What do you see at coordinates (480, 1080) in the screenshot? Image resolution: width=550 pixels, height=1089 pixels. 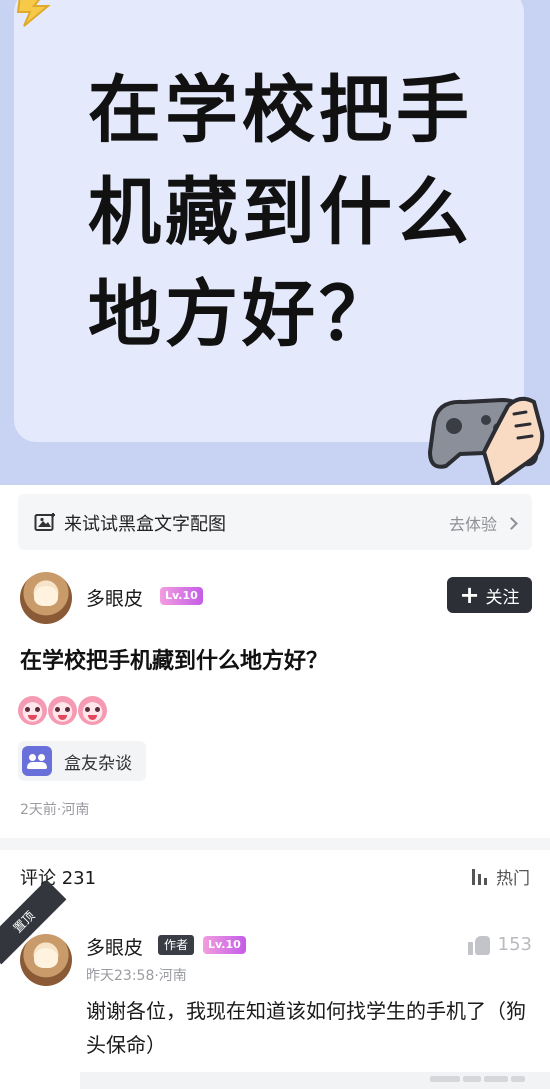 I see `watermark-strip` at bounding box center [480, 1080].